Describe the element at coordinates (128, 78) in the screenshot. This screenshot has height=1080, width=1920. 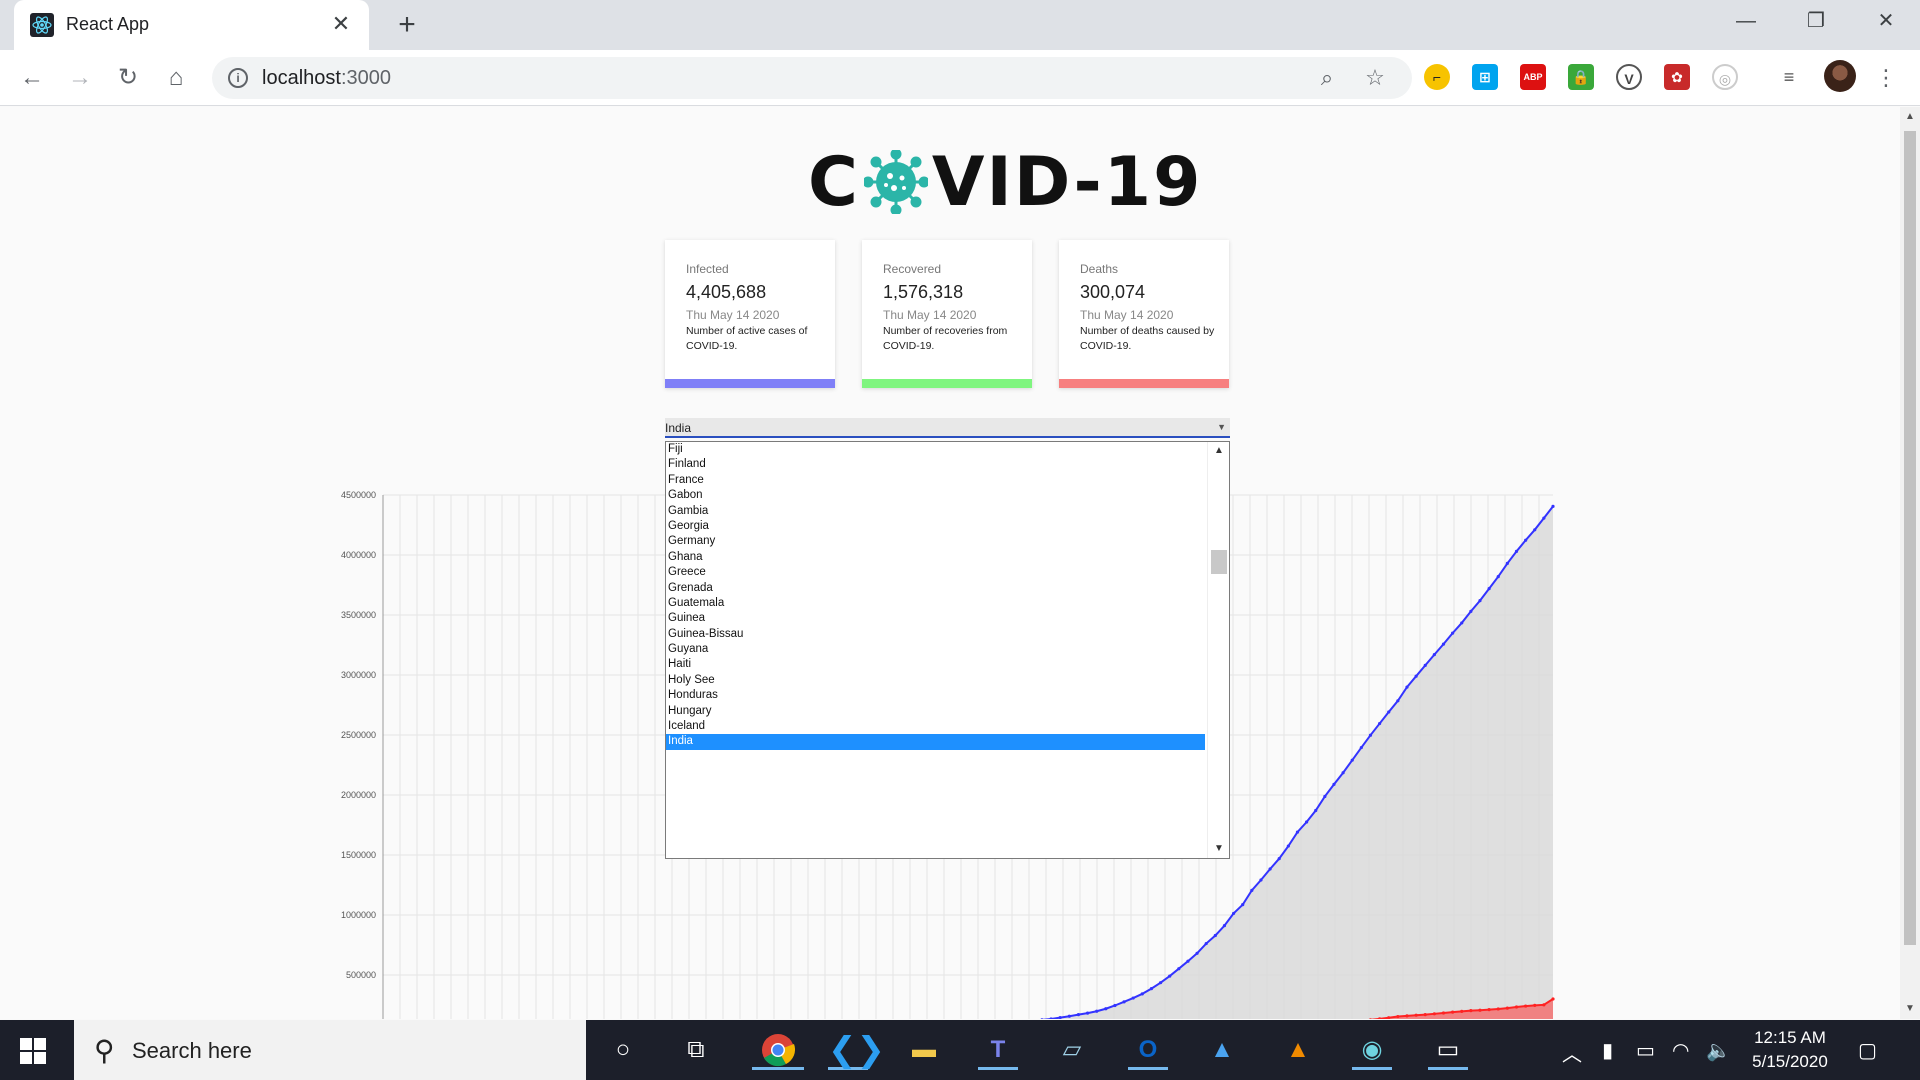
I see `reload-icon: ↻` at that location.